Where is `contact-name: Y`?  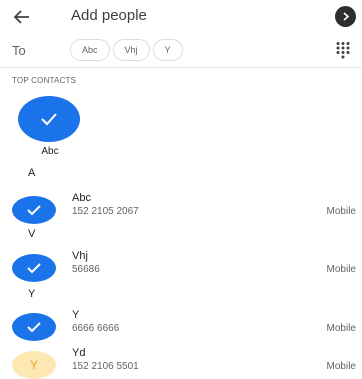
contact-name: Y is located at coordinates (76, 315).